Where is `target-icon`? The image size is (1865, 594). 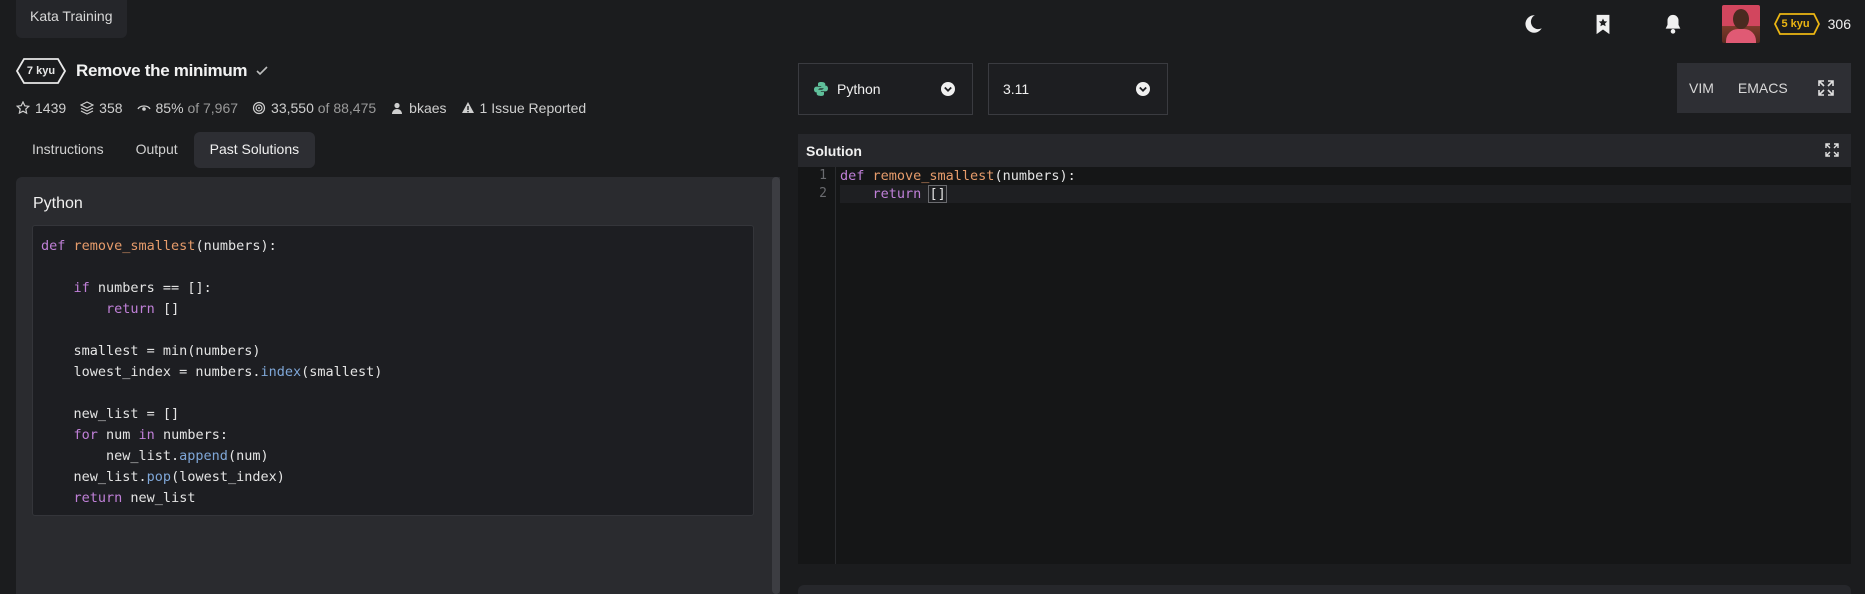 target-icon is located at coordinates (259, 108).